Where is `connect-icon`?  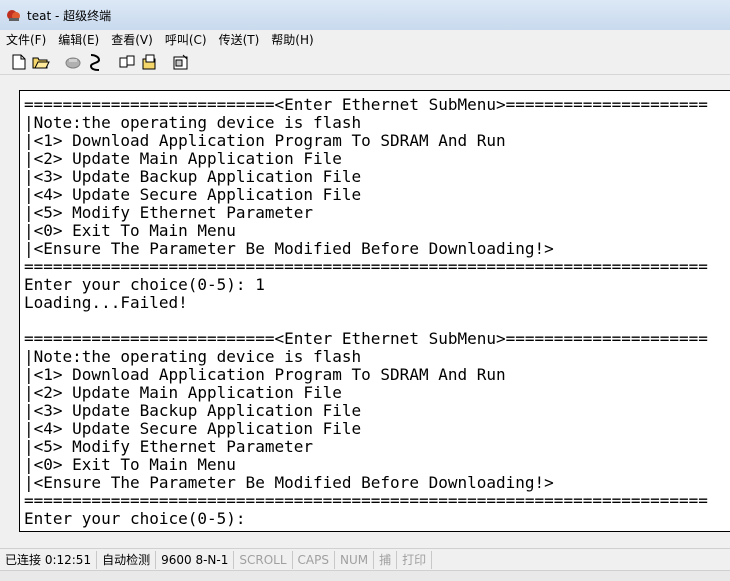
connect-icon is located at coordinates (95, 62).